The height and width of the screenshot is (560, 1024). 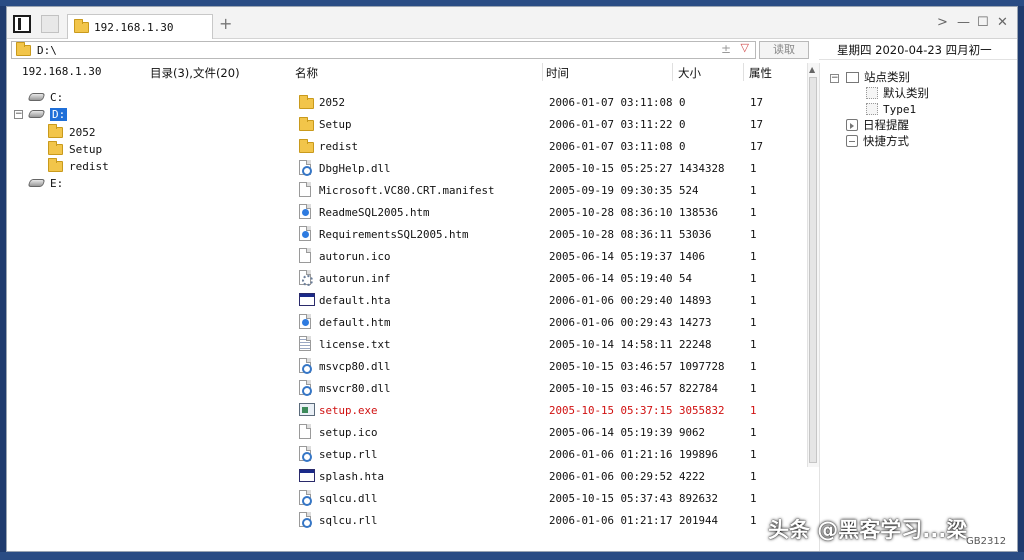 I want to click on html-file-icon, so click(x=305, y=321).